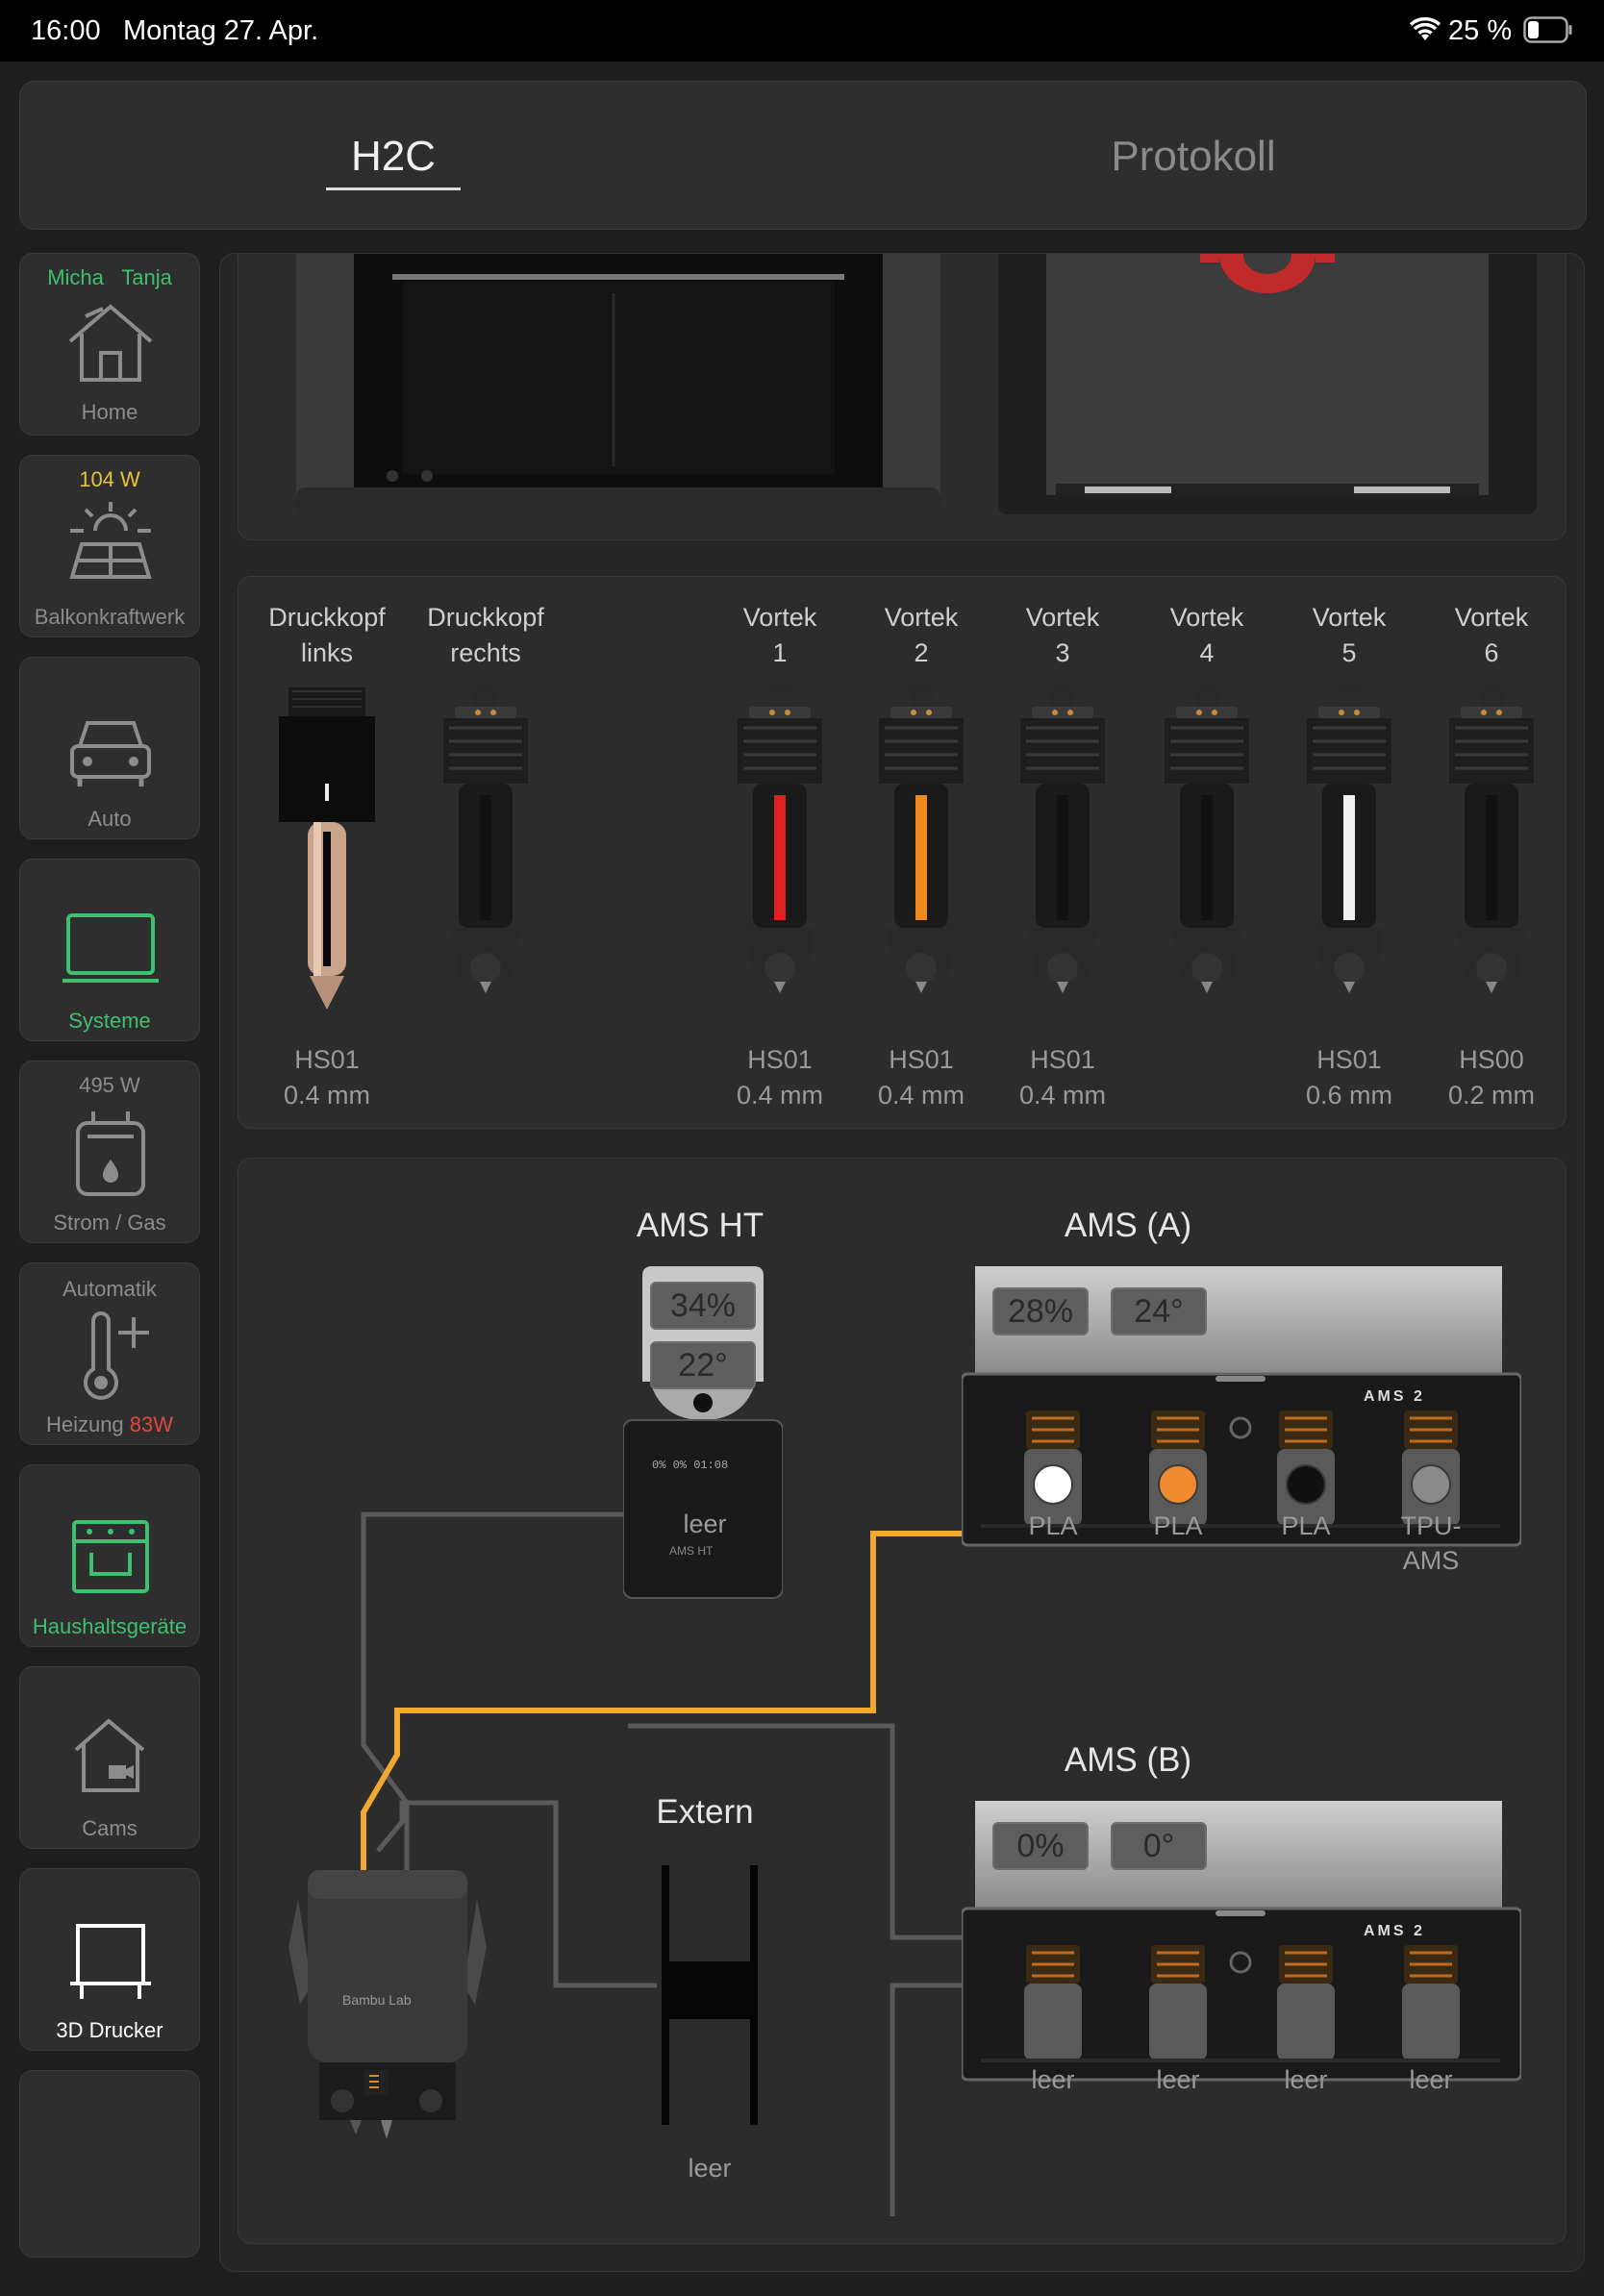 This screenshot has width=1604, height=2296. Describe the element at coordinates (690, 1465) in the screenshot. I see `svg-text: 0% 0% 01:08` at that location.